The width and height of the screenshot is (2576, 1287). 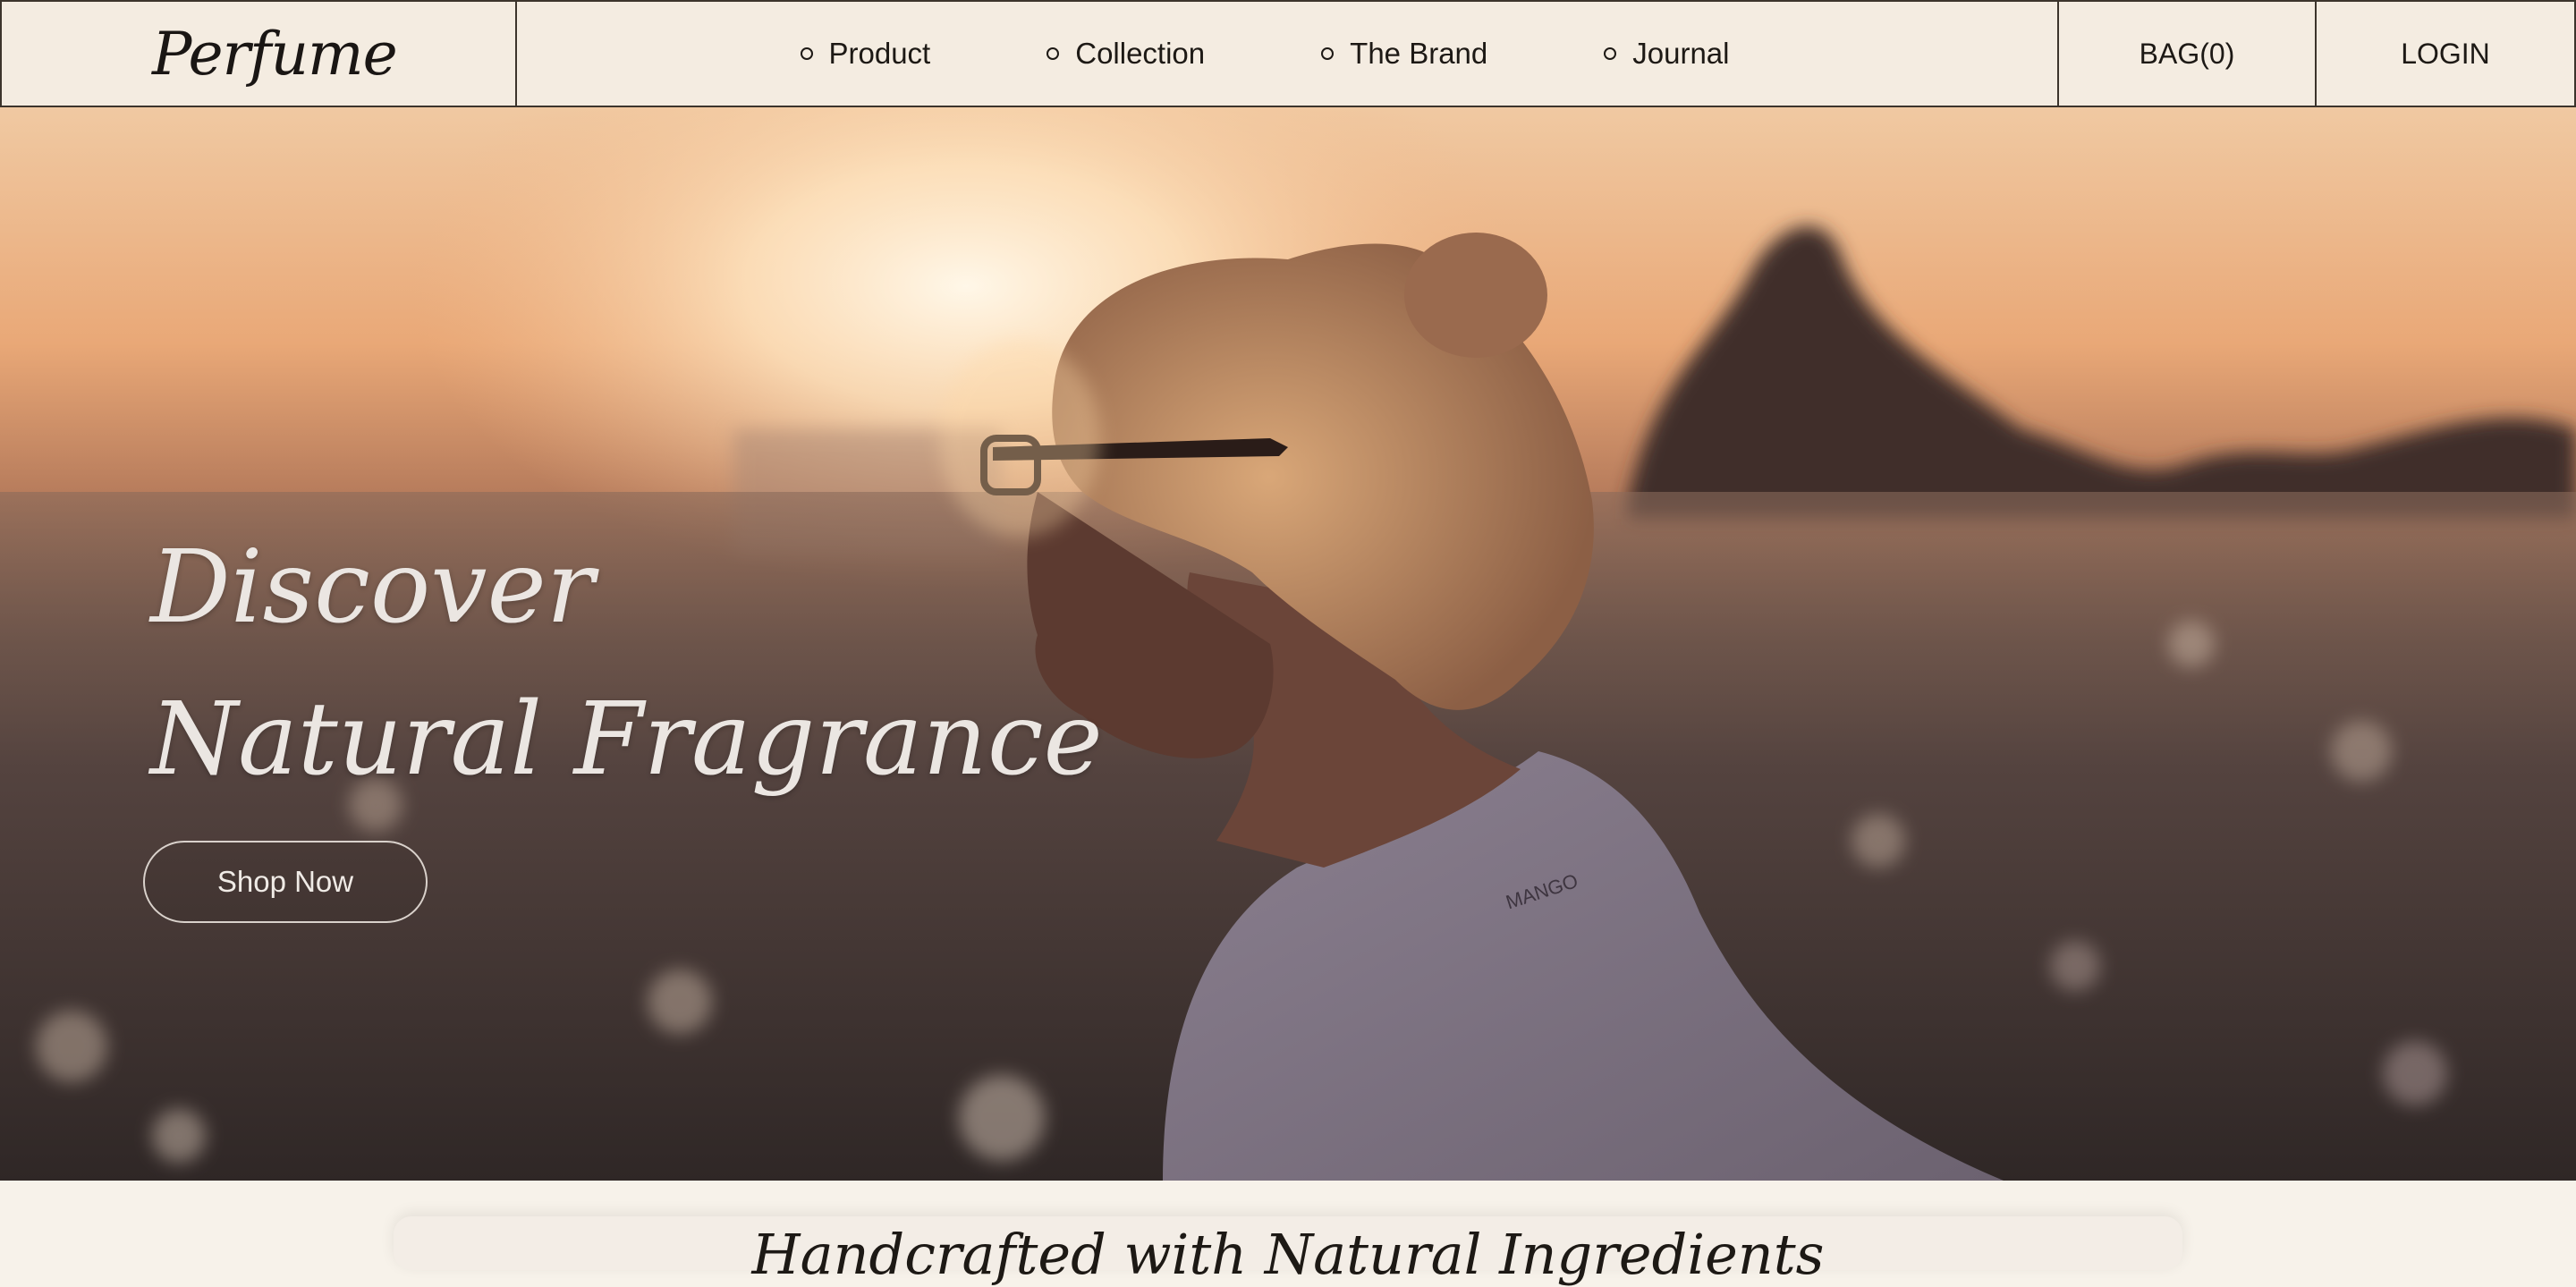 What do you see at coordinates (626, 664) in the screenshot?
I see `hero-heading: Discover Natural Fragrance` at bounding box center [626, 664].